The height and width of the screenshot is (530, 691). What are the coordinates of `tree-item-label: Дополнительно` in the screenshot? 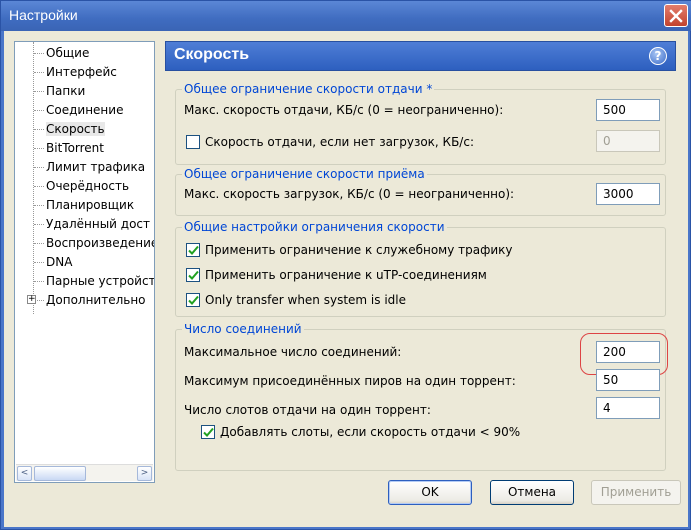 It's located at (96, 300).